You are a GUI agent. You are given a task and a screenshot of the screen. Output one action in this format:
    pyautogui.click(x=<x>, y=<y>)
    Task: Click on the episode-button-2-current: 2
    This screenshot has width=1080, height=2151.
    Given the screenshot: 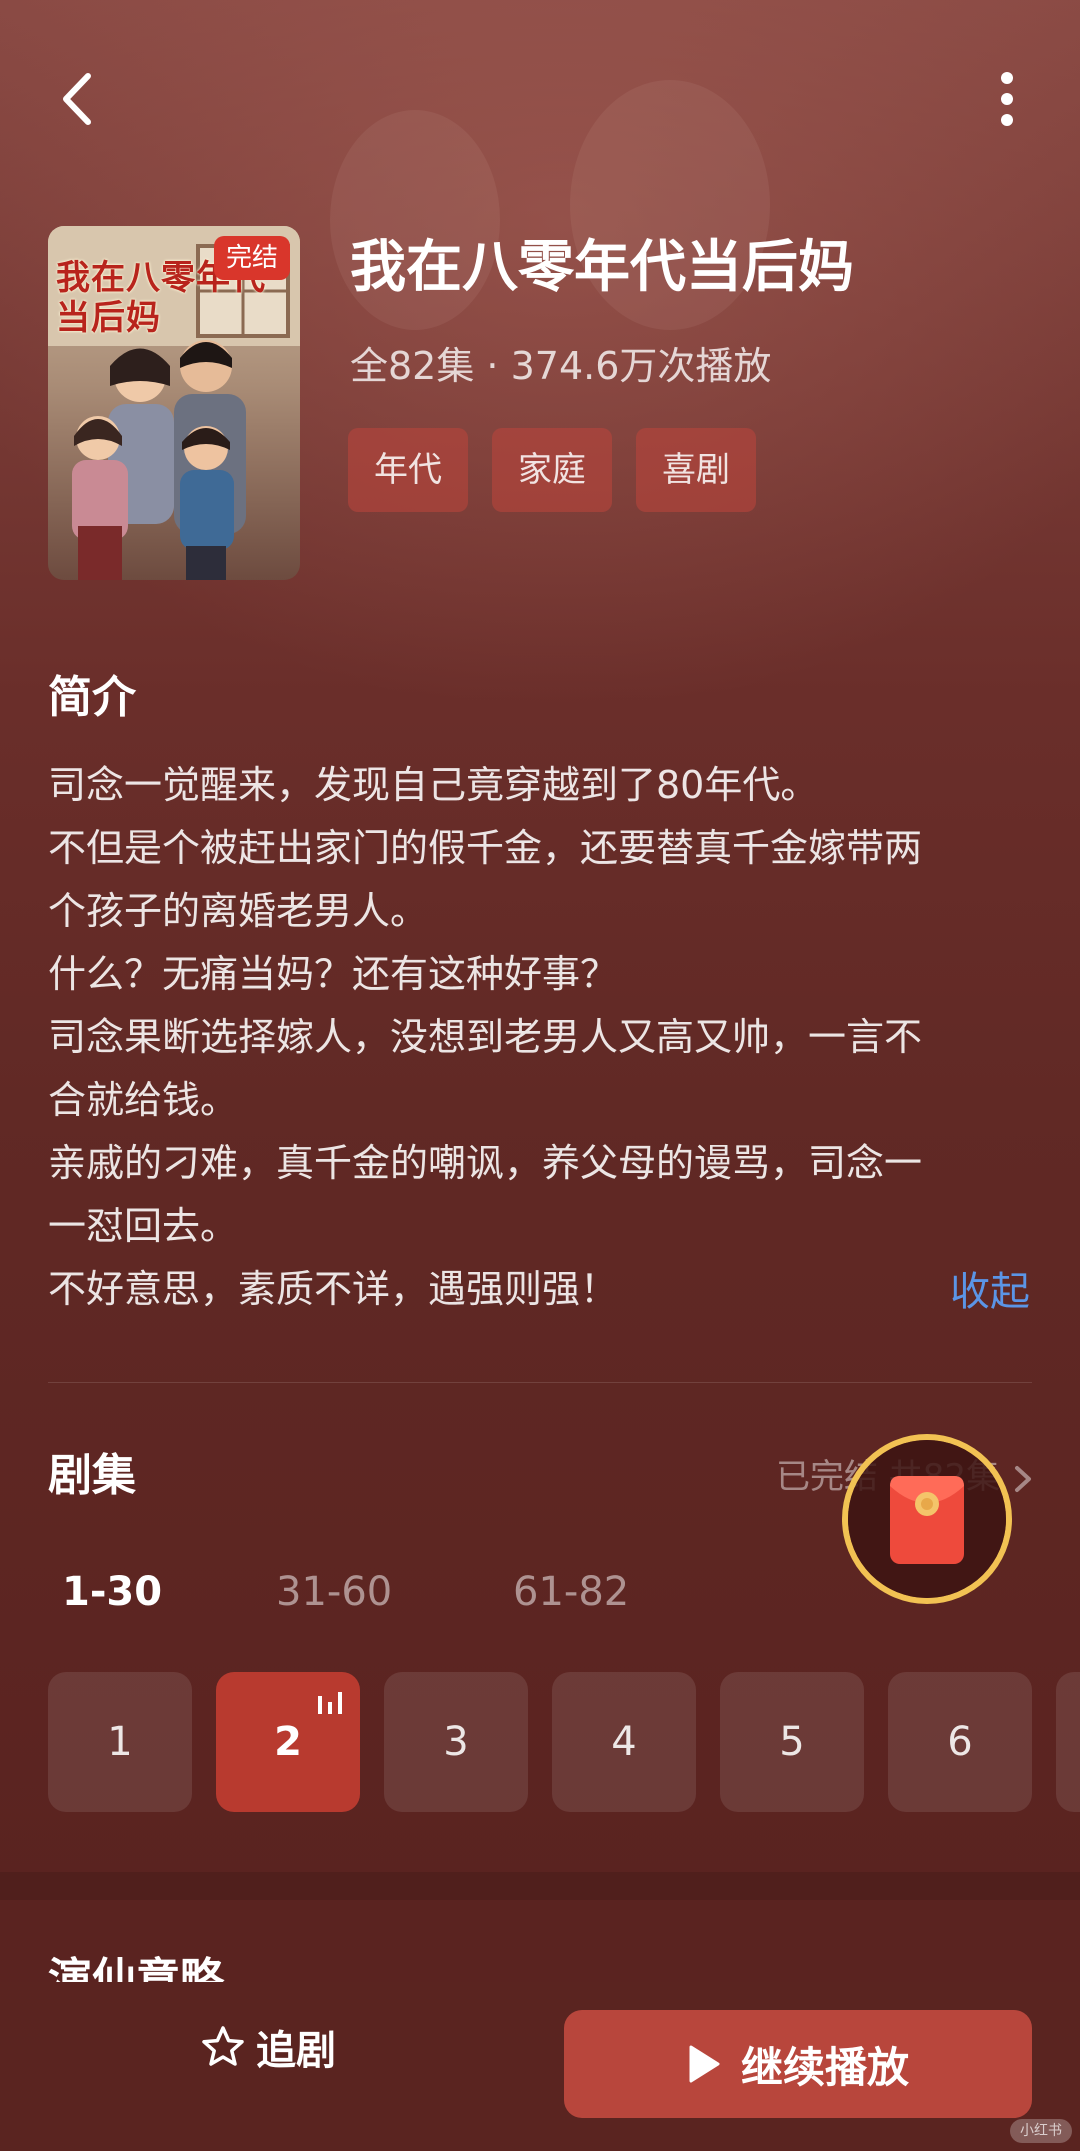 What is the action you would take?
    pyautogui.click(x=288, y=1742)
    